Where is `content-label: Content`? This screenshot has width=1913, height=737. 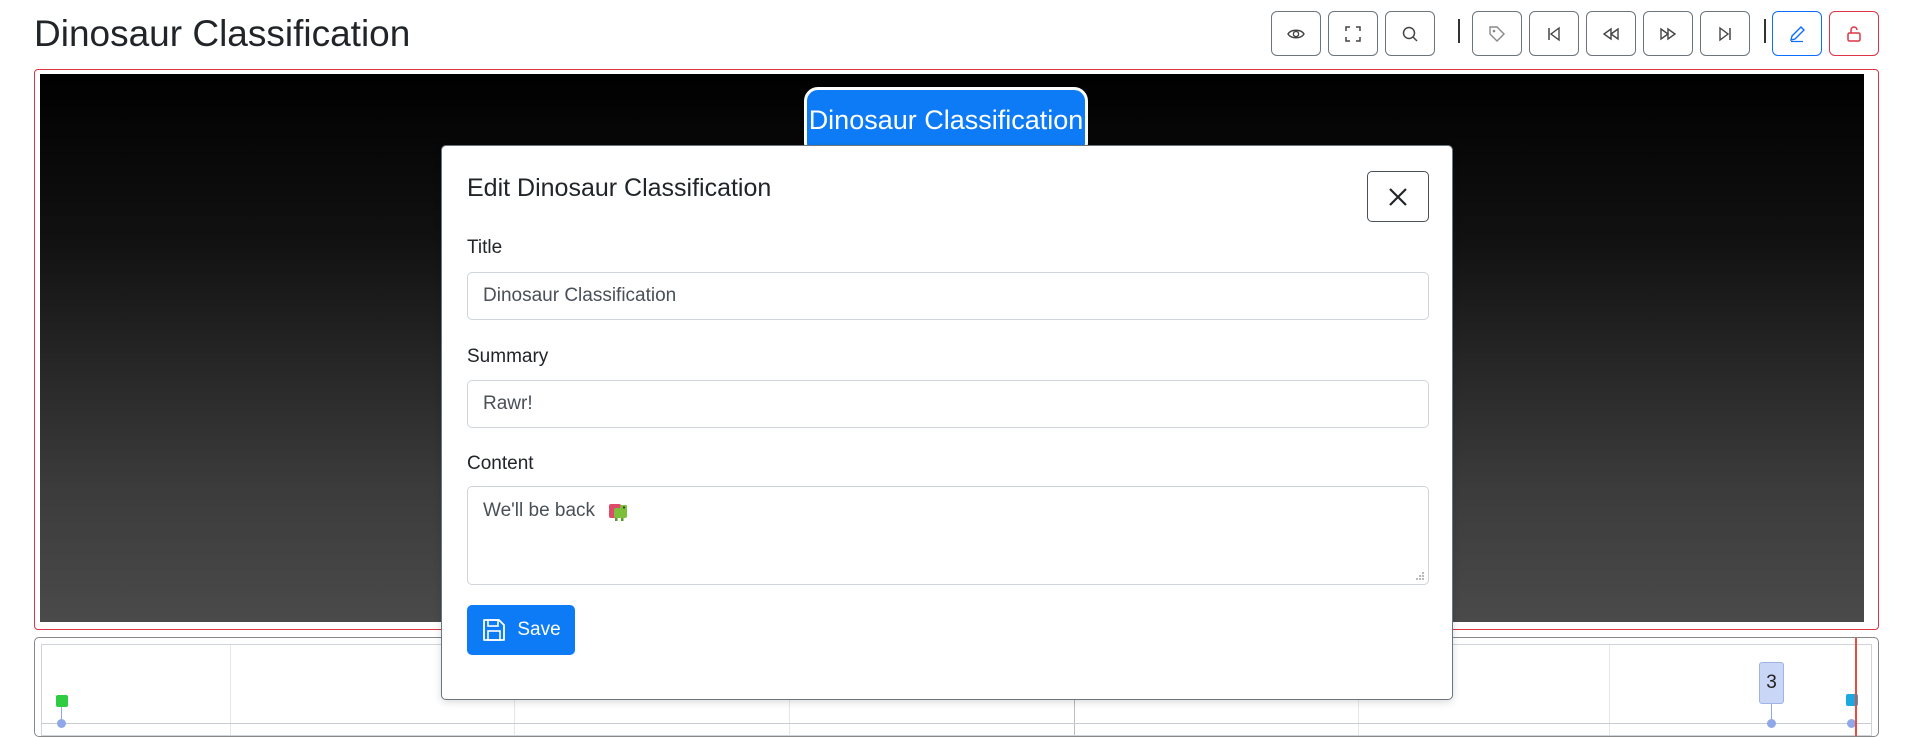 content-label: Content is located at coordinates (500, 463).